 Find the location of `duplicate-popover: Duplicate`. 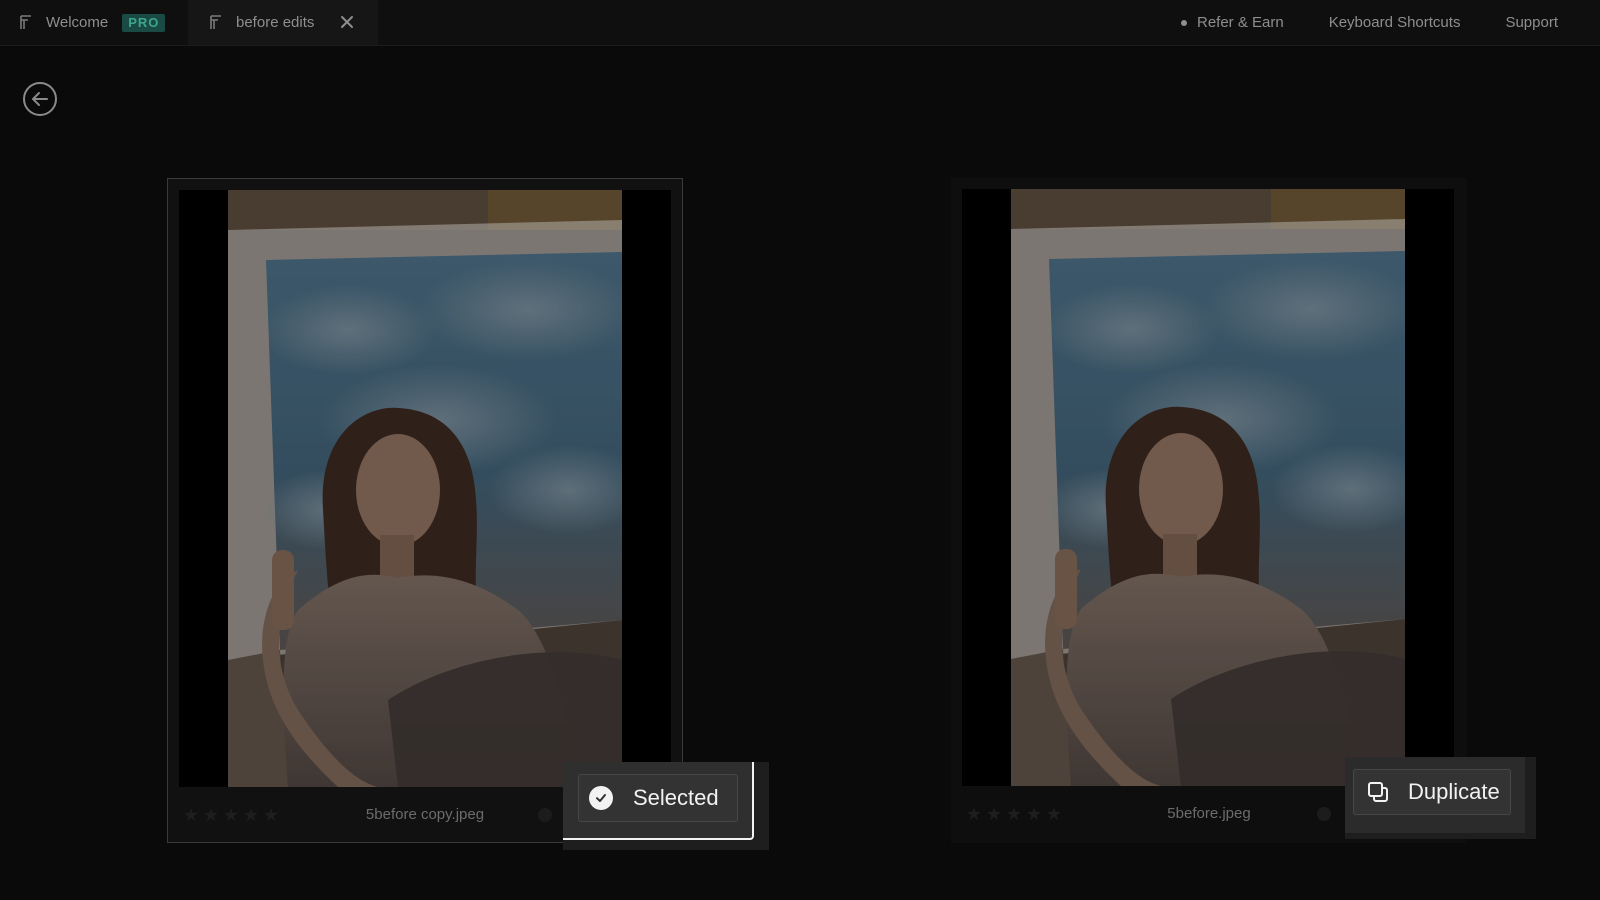

duplicate-popover: Duplicate is located at coordinates (1440, 798).